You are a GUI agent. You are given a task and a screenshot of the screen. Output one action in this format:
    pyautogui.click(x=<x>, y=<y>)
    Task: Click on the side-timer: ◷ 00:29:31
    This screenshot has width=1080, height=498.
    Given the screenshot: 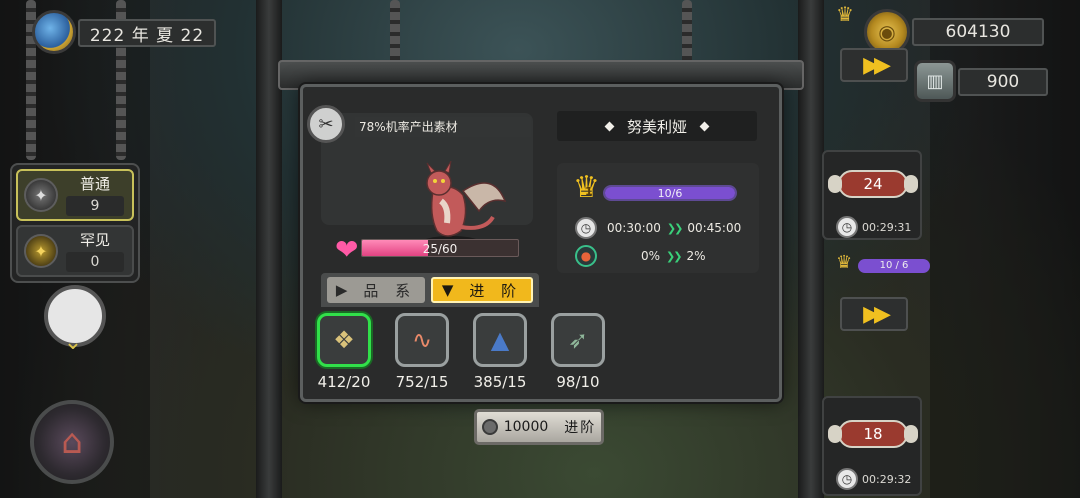 What is the action you would take?
    pyautogui.click(x=873, y=227)
    